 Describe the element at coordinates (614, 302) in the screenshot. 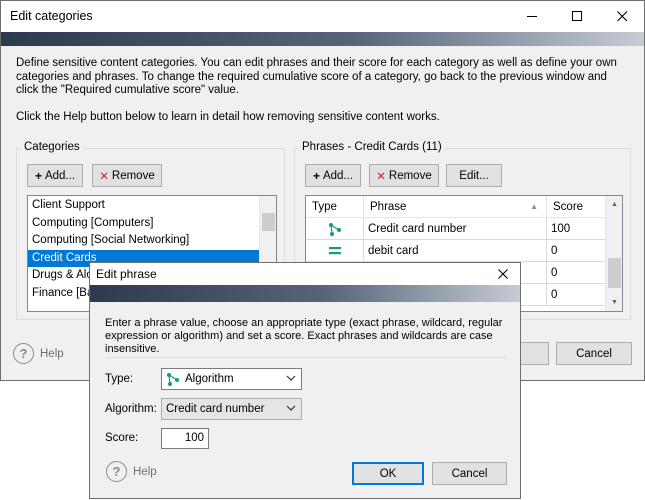

I see `scroll-down-icon: ▼` at that location.